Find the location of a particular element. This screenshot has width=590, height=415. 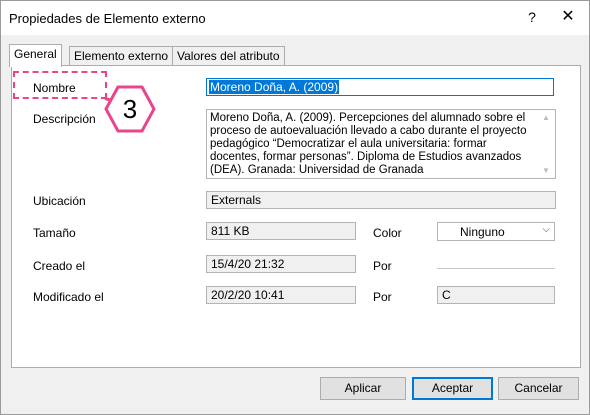

tab-valores-del-atributo: Valores del atributo is located at coordinates (228, 56).